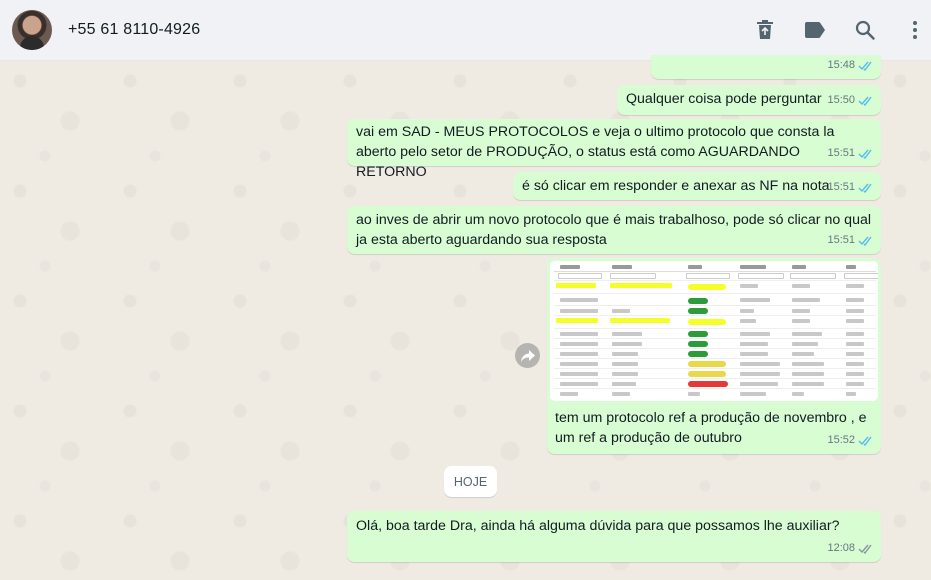 The height and width of the screenshot is (580, 931). I want to click on search-icon, so click(865, 30).